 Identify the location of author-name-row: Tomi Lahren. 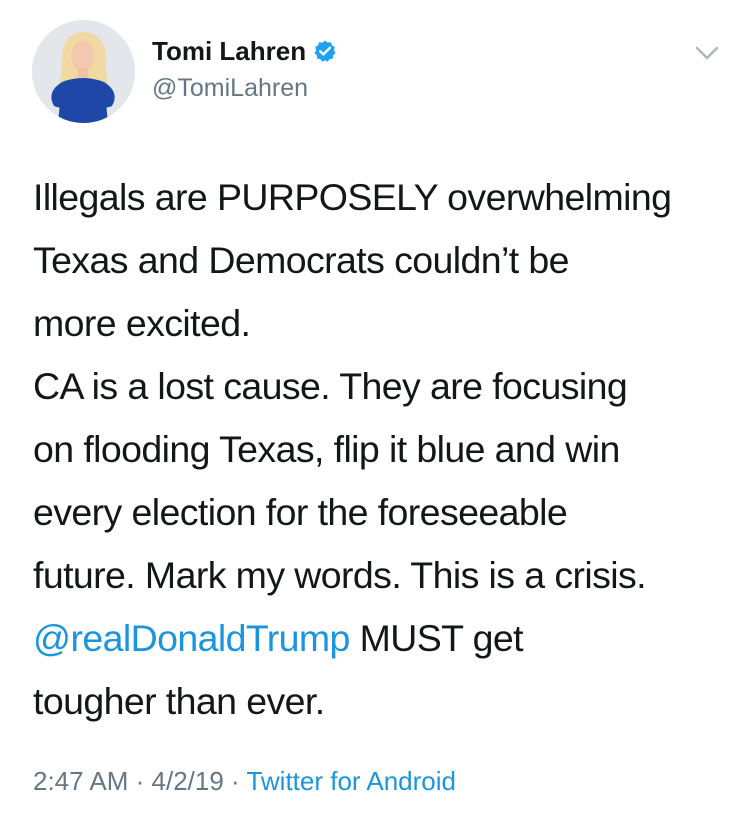
(244, 51).